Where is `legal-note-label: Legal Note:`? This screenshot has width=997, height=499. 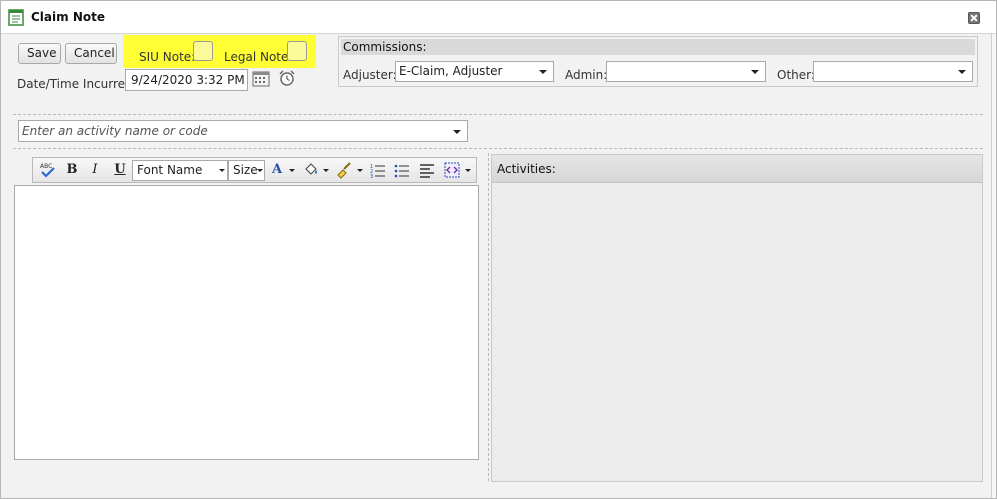
legal-note-label: Legal Note: is located at coordinates (258, 57).